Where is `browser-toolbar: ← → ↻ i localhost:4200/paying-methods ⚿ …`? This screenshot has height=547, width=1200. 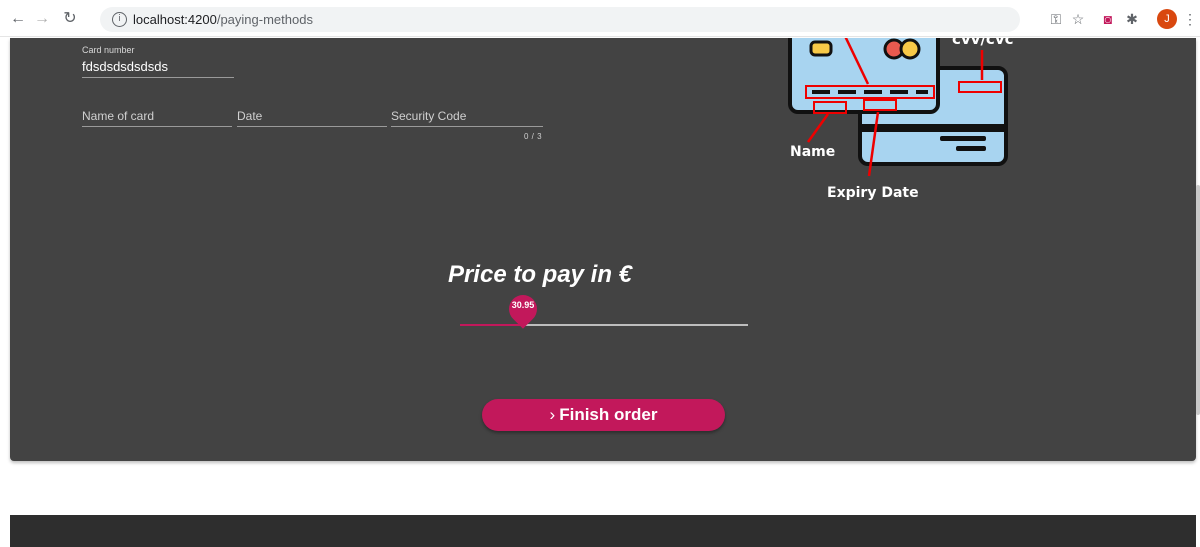
browser-toolbar: ← → ↻ i localhost:4200/paying-methods ⚿ … is located at coordinates (600, 18).